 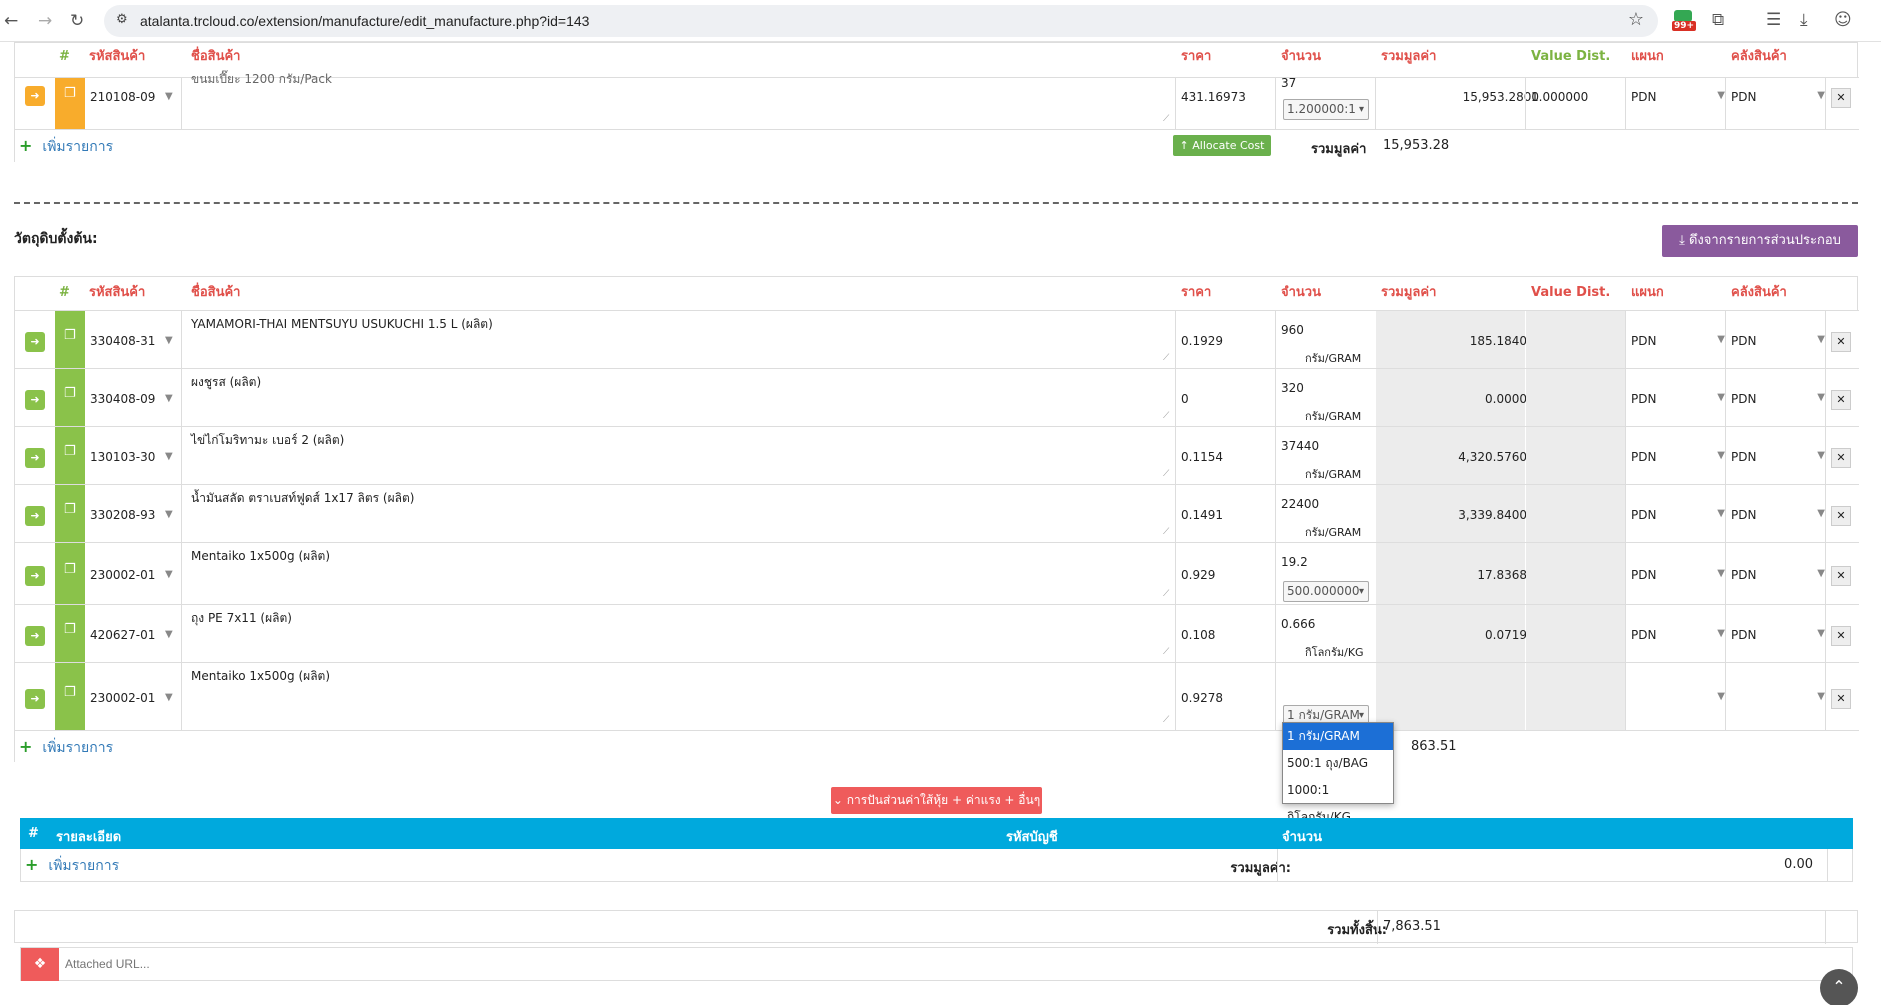 What do you see at coordinates (1326, 109) in the screenshot?
I see `unit-select: 1.200000:1 ▾` at bounding box center [1326, 109].